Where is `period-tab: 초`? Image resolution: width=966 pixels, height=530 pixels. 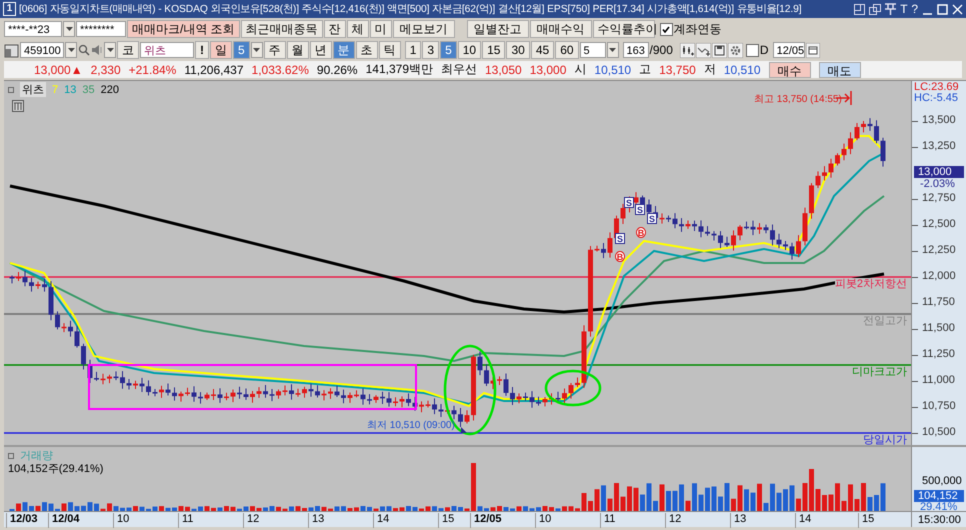 period-tab: 초 is located at coordinates (367, 50).